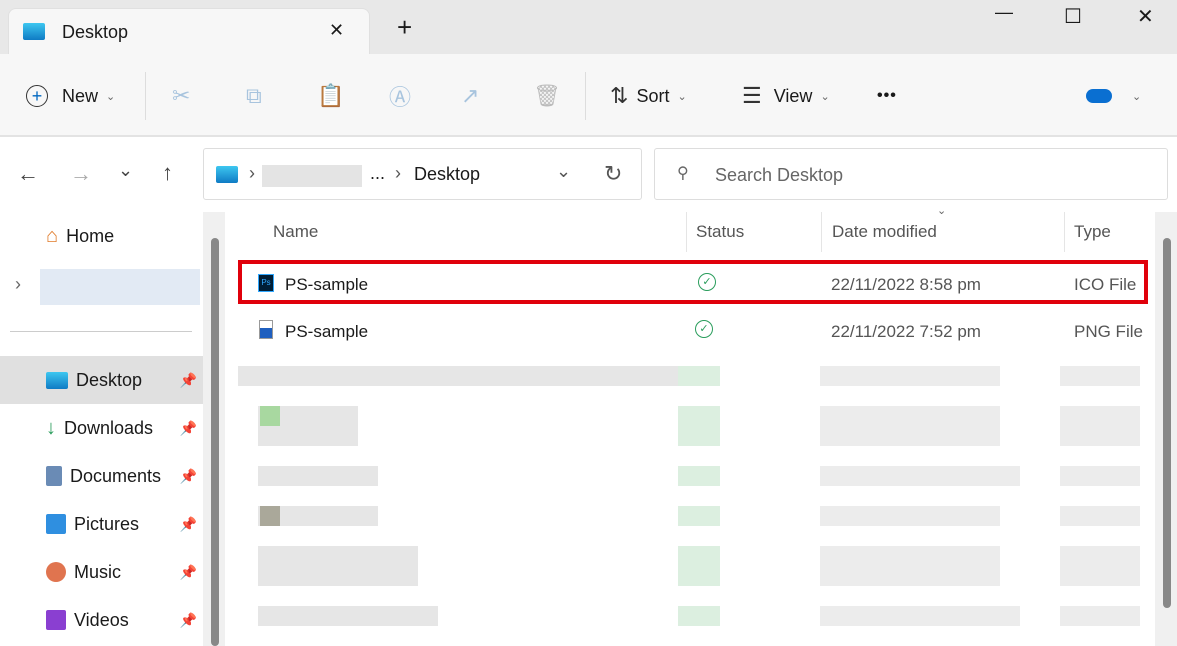  I want to click on address-bar: › ... › Desktop ⌄ ↻, so click(422, 174).